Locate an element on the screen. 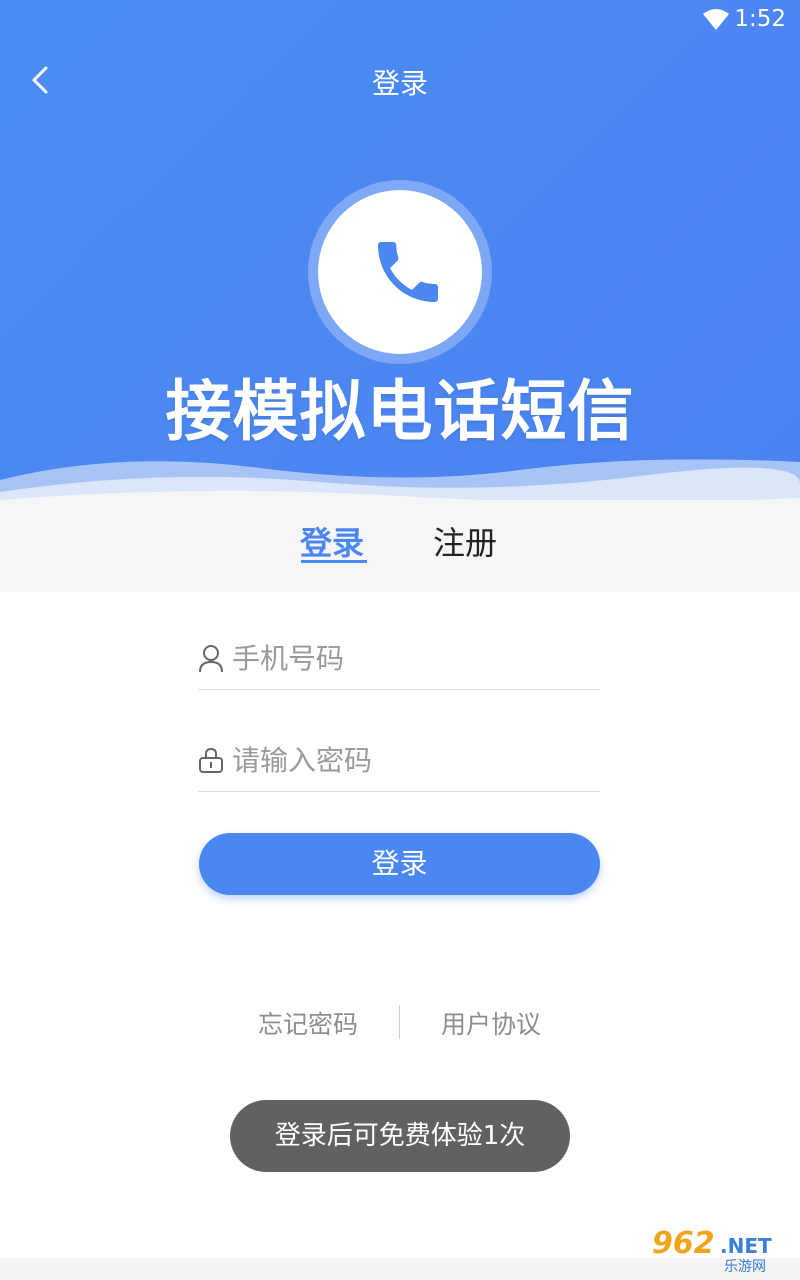 The width and height of the screenshot is (800, 1280). user-icon is located at coordinates (211, 659).